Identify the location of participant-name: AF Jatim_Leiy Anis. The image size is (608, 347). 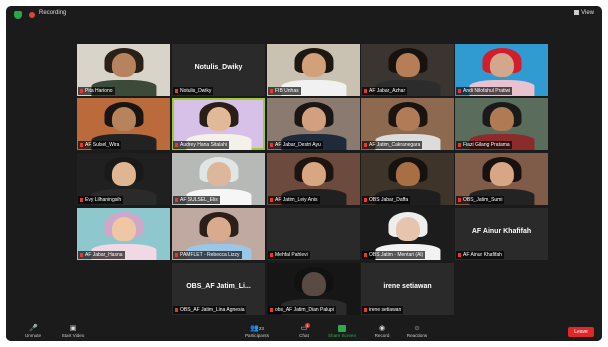
(296, 200).